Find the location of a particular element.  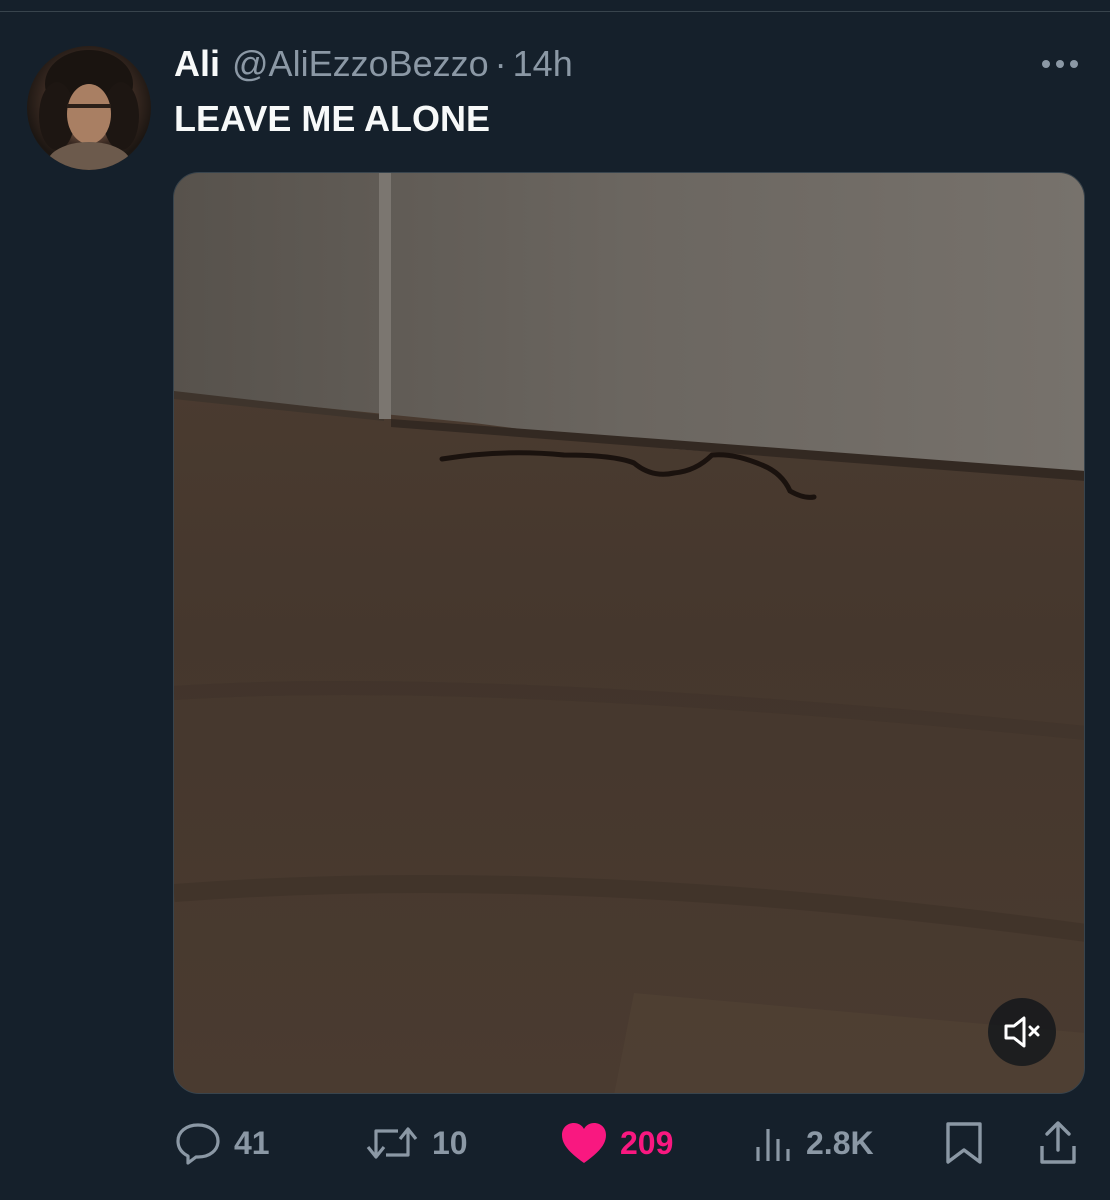

action-bar: 41 10 209 2.8K is located at coordinates (630, 1143).